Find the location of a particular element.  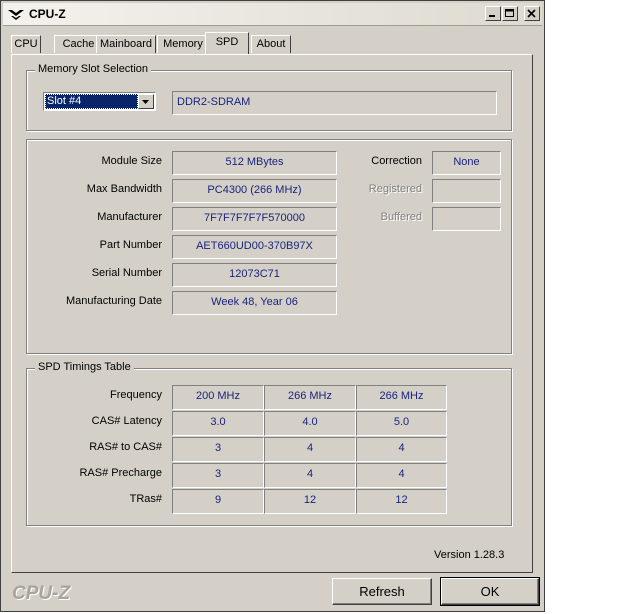

spd-timings-title: SPD Timings Table is located at coordinates (84, 367).